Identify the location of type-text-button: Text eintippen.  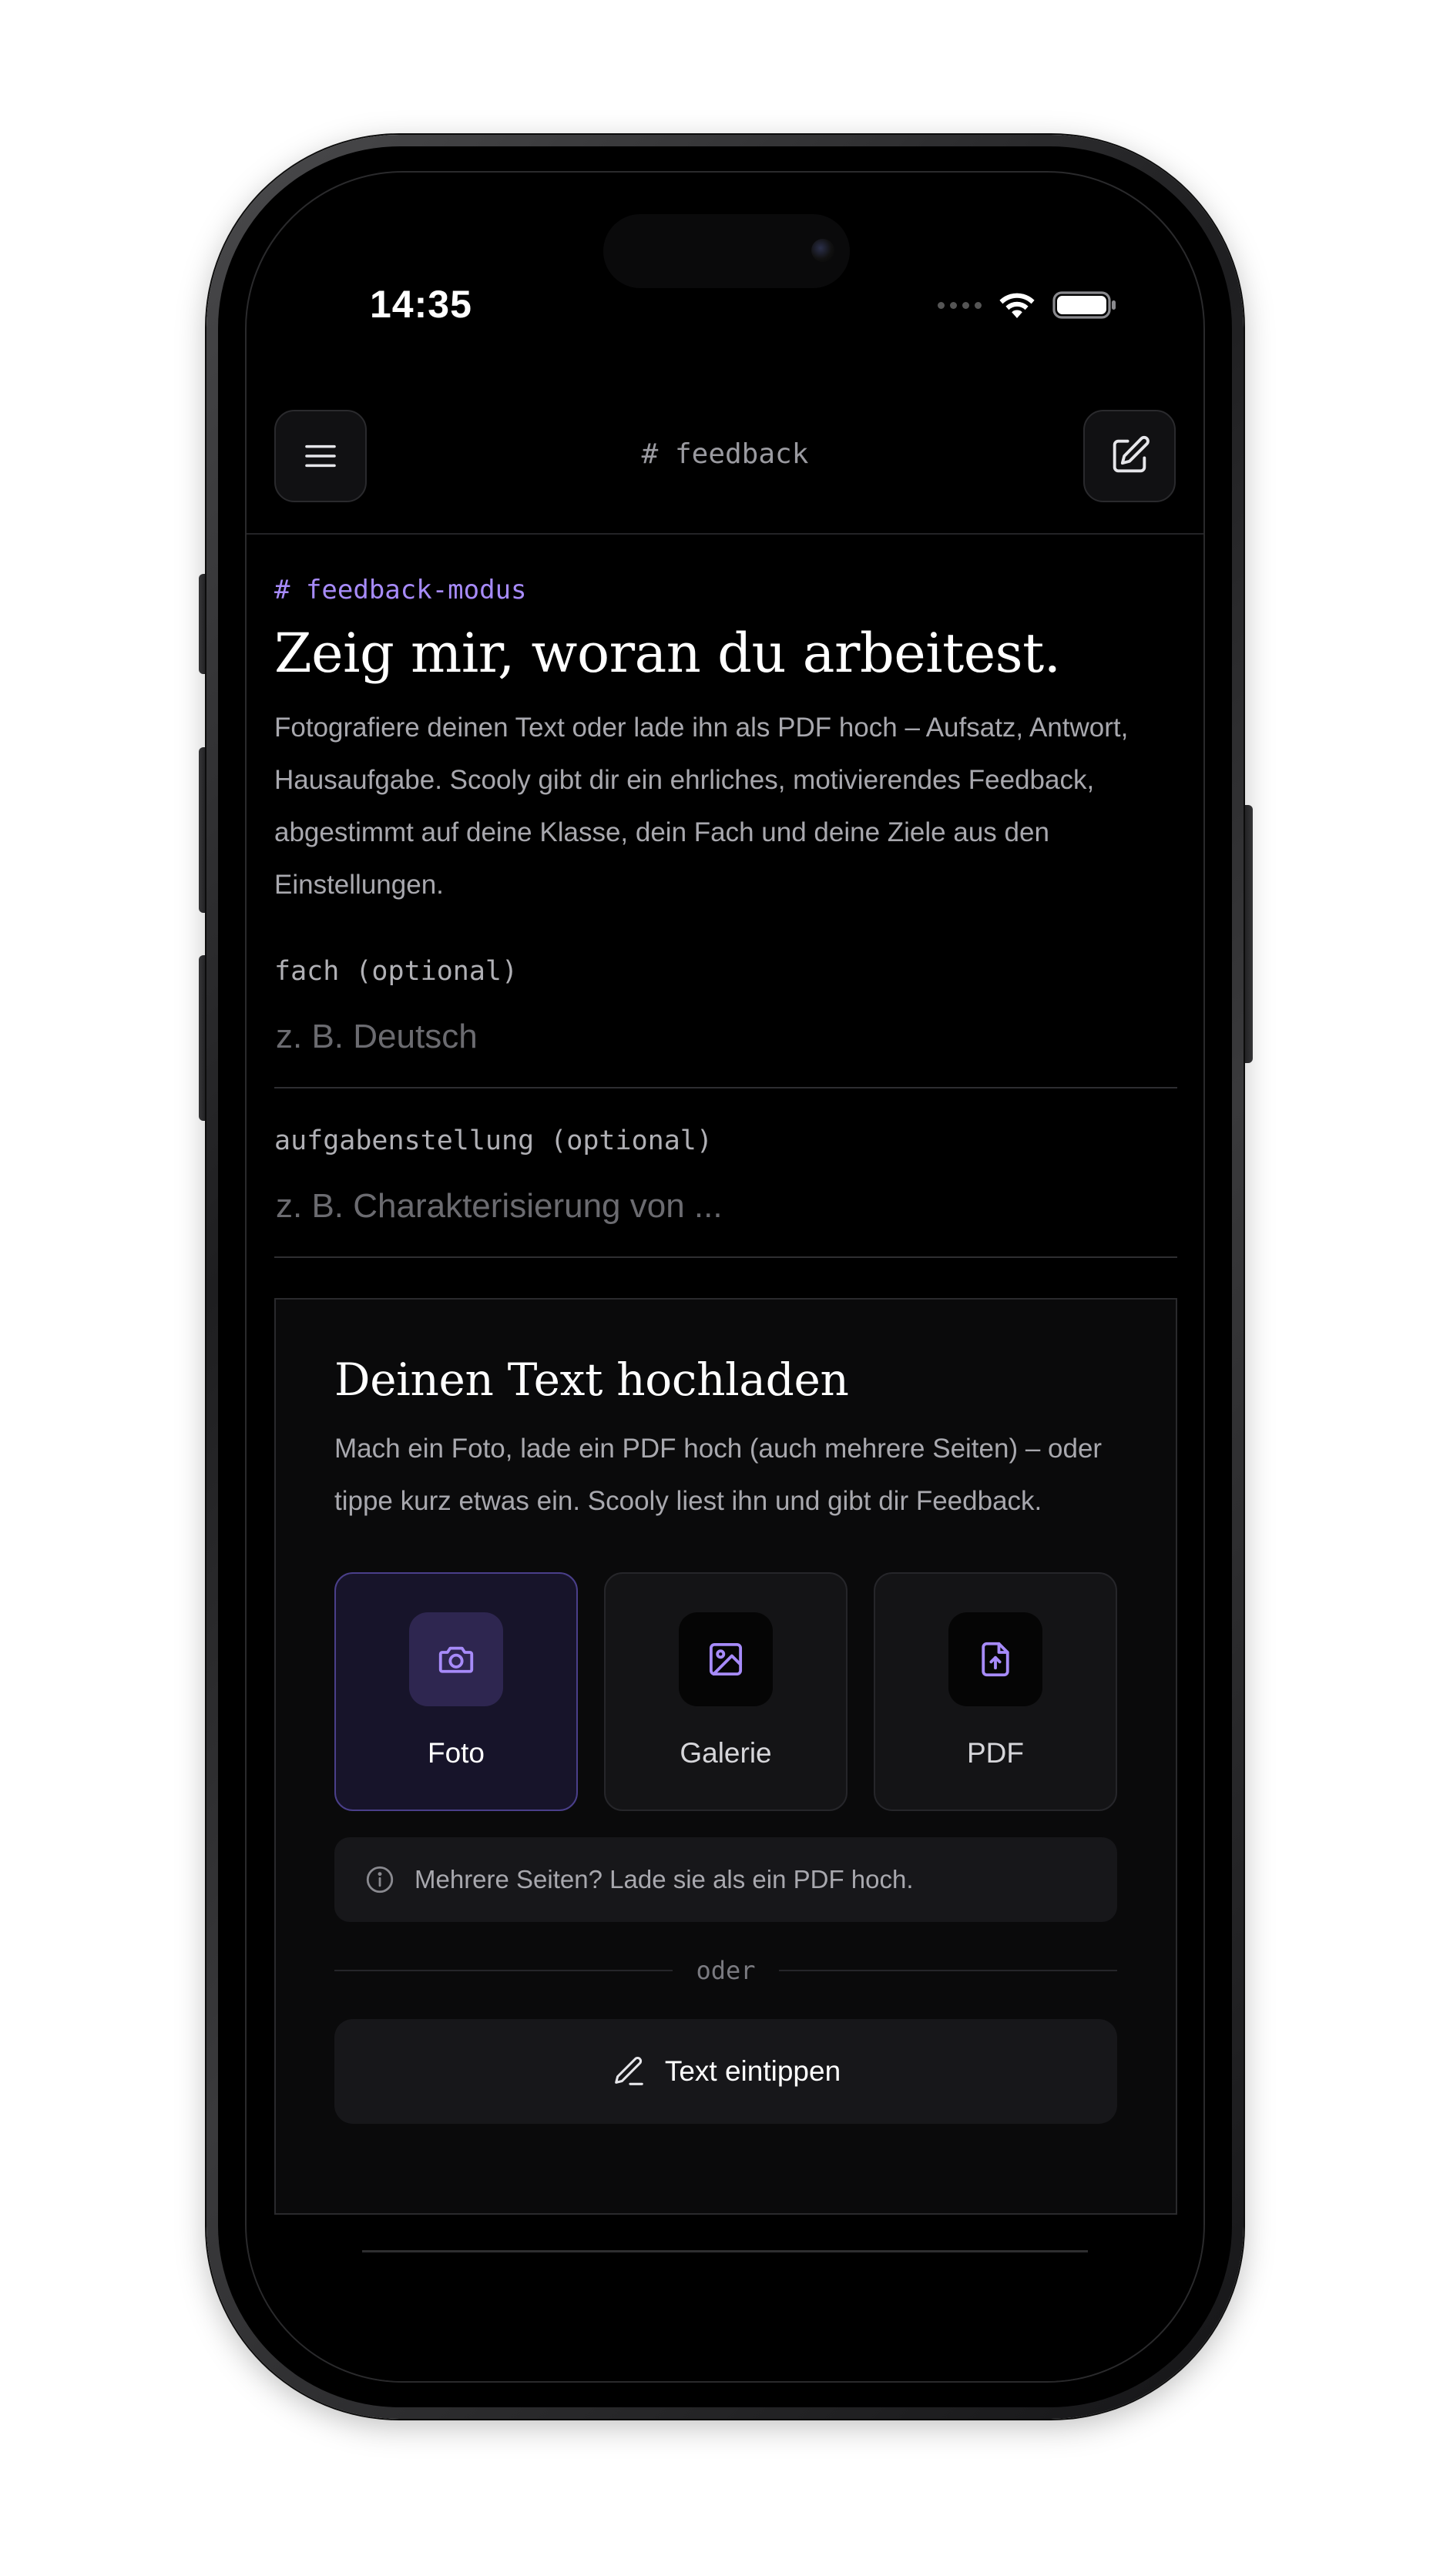
(725, 2071).